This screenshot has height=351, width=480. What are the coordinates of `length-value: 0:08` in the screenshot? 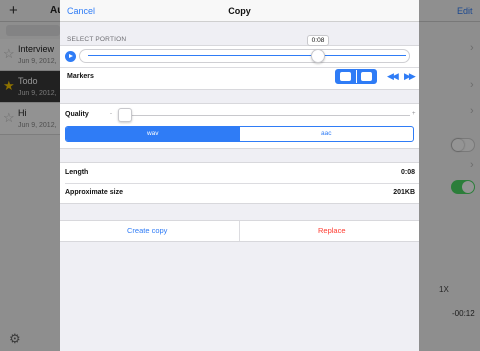 It's located at (407, 172).